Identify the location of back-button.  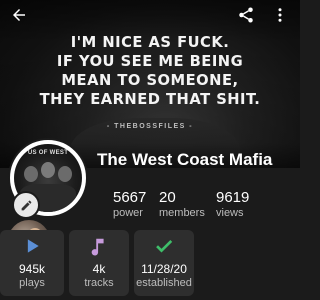
(19, 15).